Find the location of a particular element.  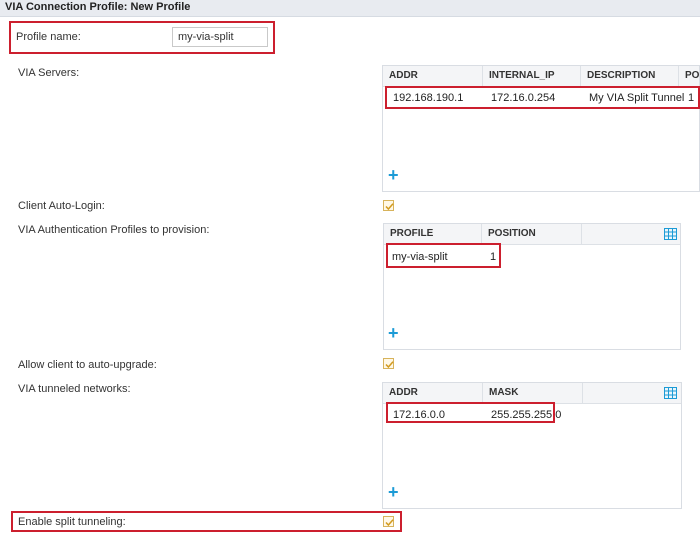

split-tunneling-checkbox is located at coordinates (388, 521).